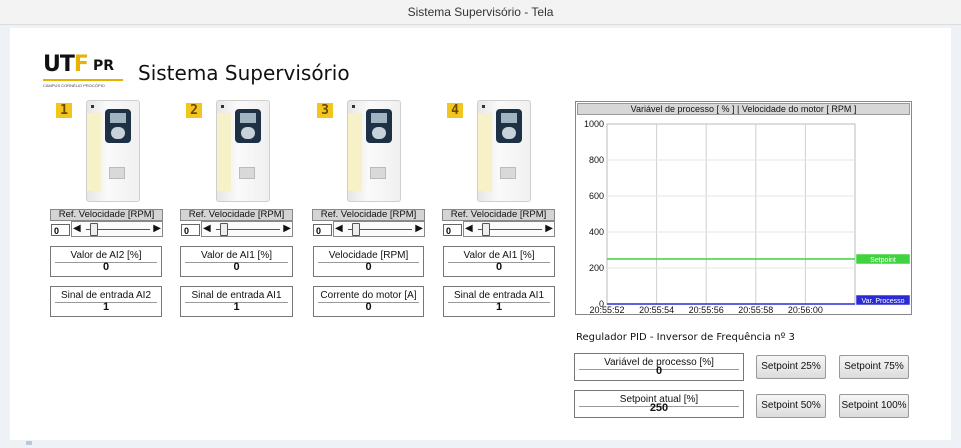  What do you see at coordinates (104, 66) in the screenshot?
I see `logo-pr: PR` at bounding box center [104, 66].